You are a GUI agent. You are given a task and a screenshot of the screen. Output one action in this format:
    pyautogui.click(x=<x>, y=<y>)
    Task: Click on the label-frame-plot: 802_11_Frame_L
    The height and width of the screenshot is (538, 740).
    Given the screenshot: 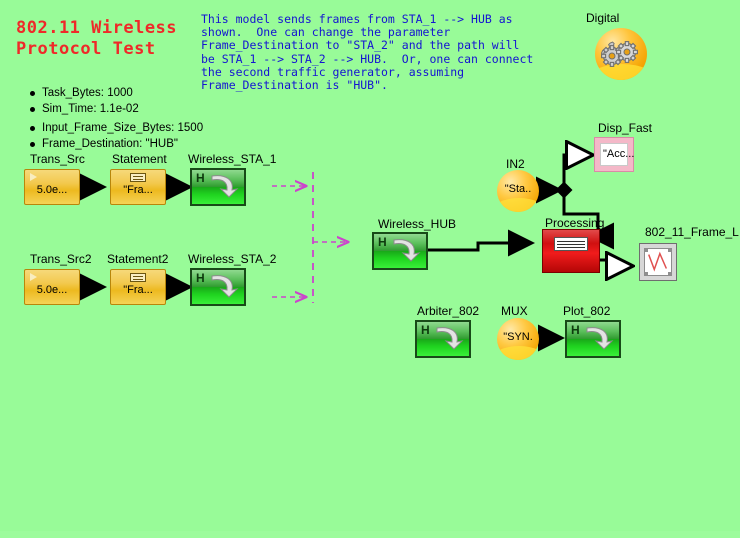 What is the action you would take?
    pyautogui.click(x=692, y=232)
    